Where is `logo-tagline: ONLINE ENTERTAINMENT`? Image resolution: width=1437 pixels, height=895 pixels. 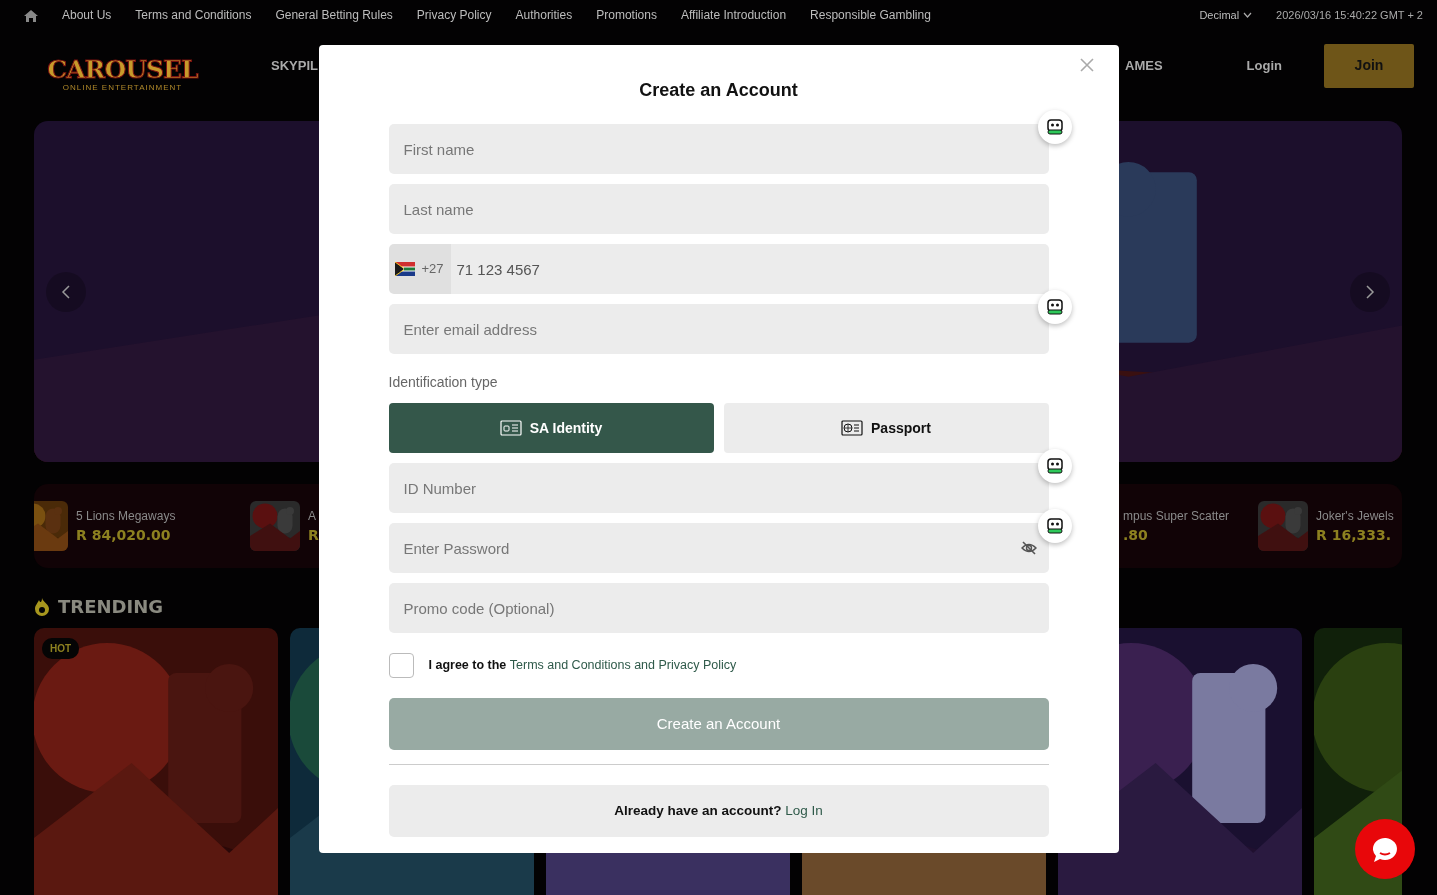 logo-tagline: ONLINE ENTERTAINMENT is located at coordinates (122, 88).